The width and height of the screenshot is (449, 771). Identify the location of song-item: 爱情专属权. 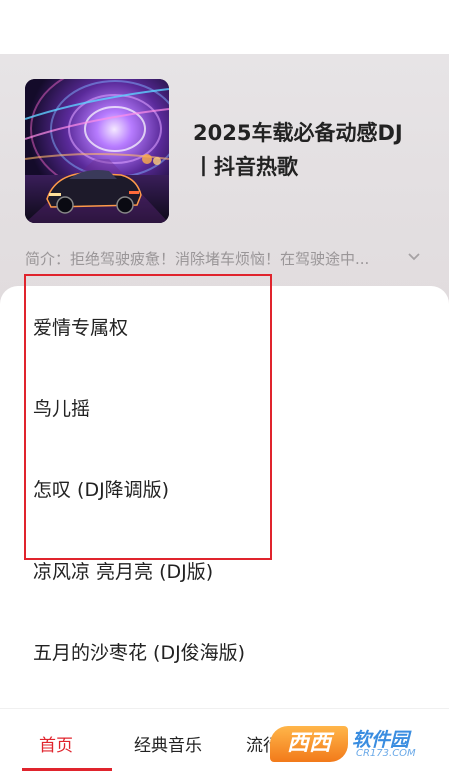
(80, 326).